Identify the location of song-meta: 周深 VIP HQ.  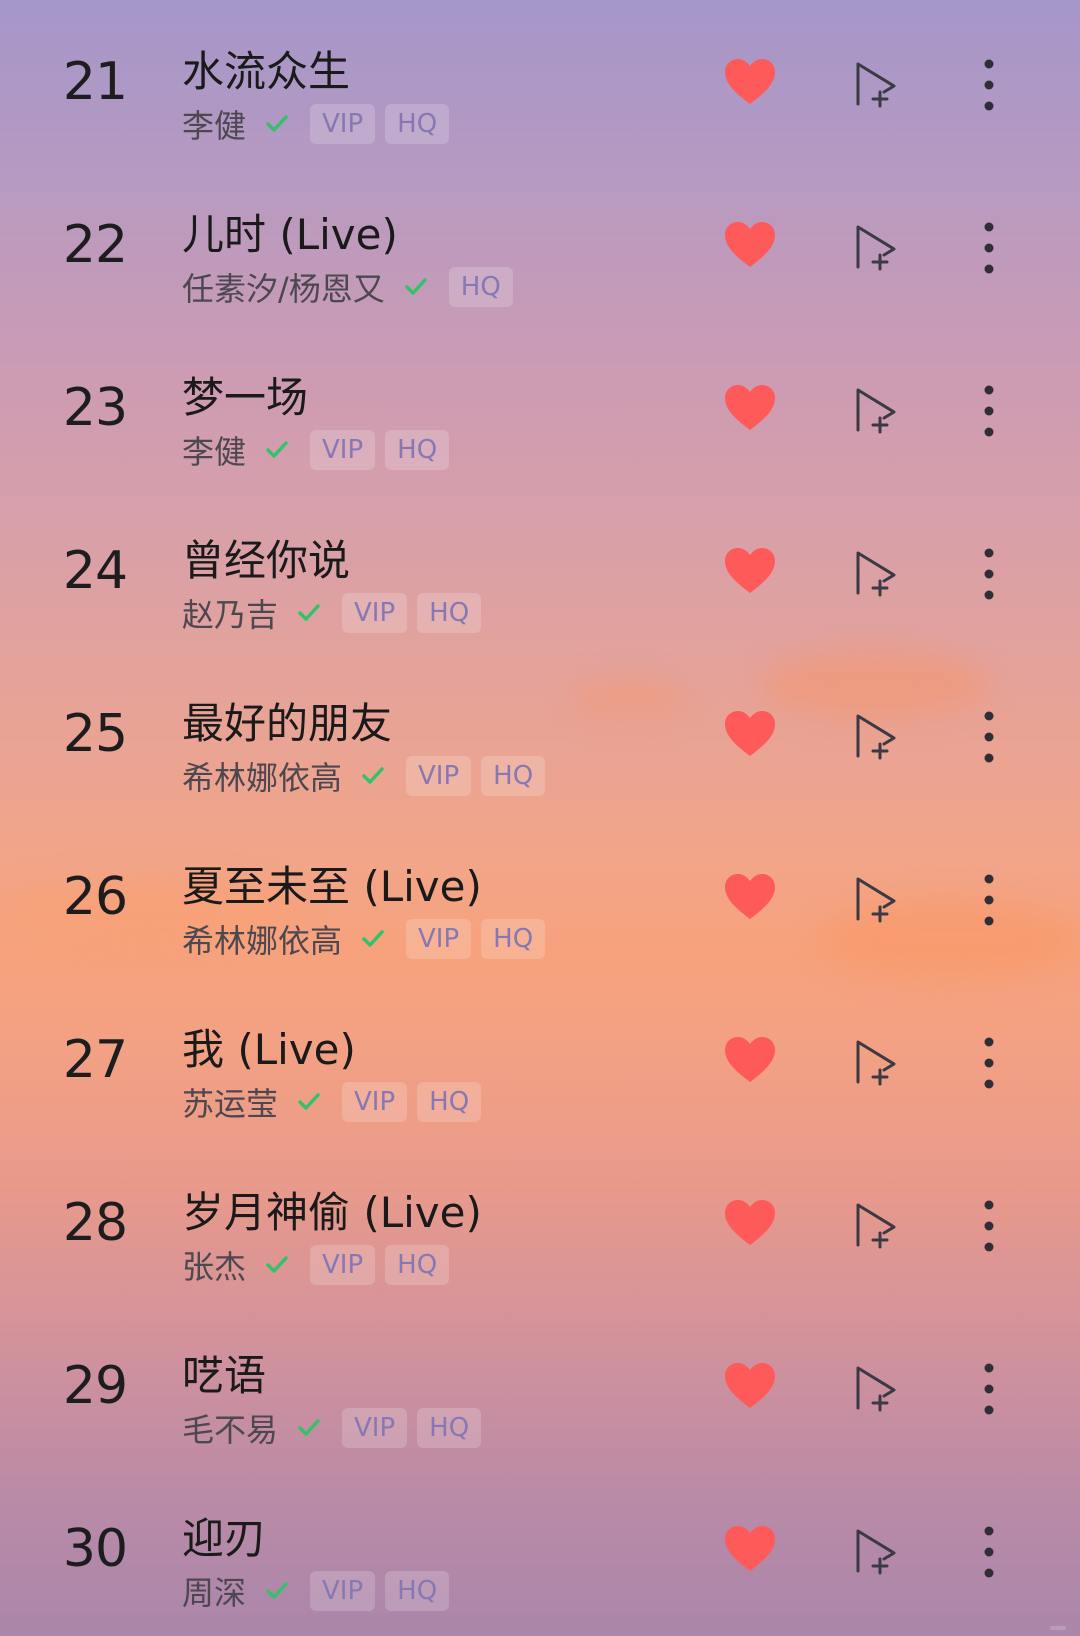
(316, 1591).